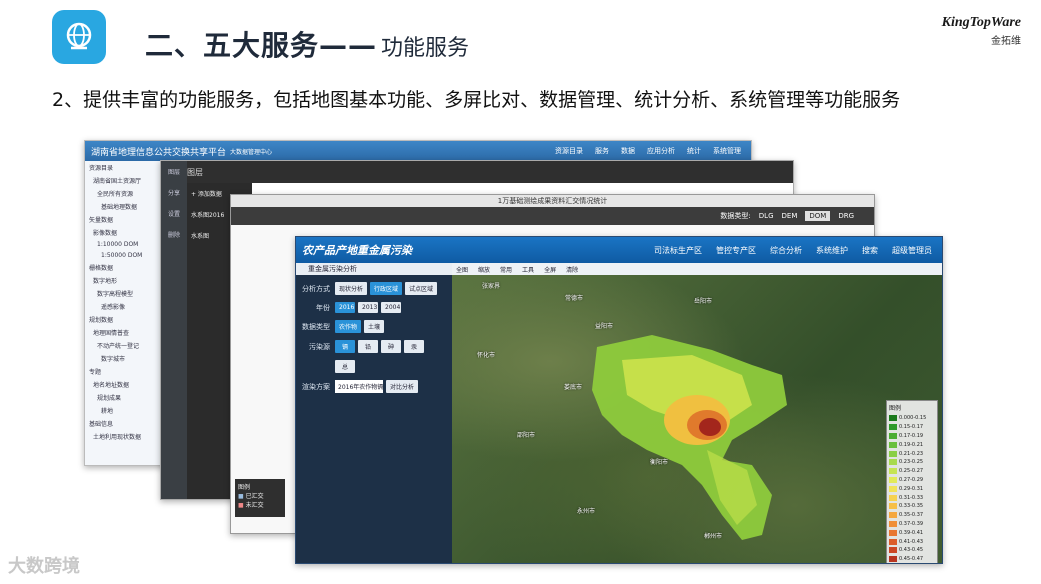  Describe the element at coordinates (123, 345) in the screenshot. I see `tree-item: 不动产统一登记` at that location.